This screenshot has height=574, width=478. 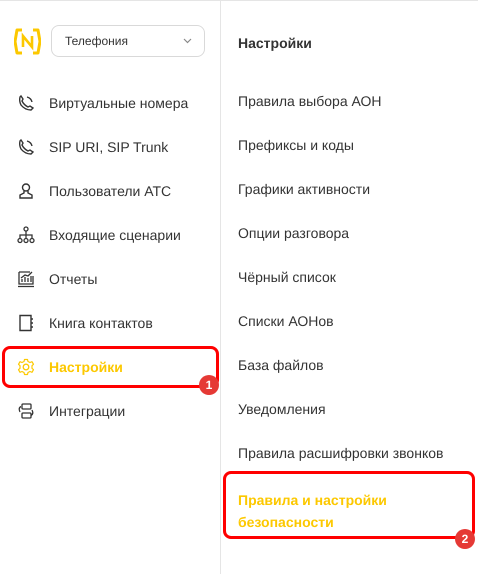 What do you see at coordinates (65, 411) in the screenshot?
I see `nav-item: Интеграции` at bounding box center [65, 411].